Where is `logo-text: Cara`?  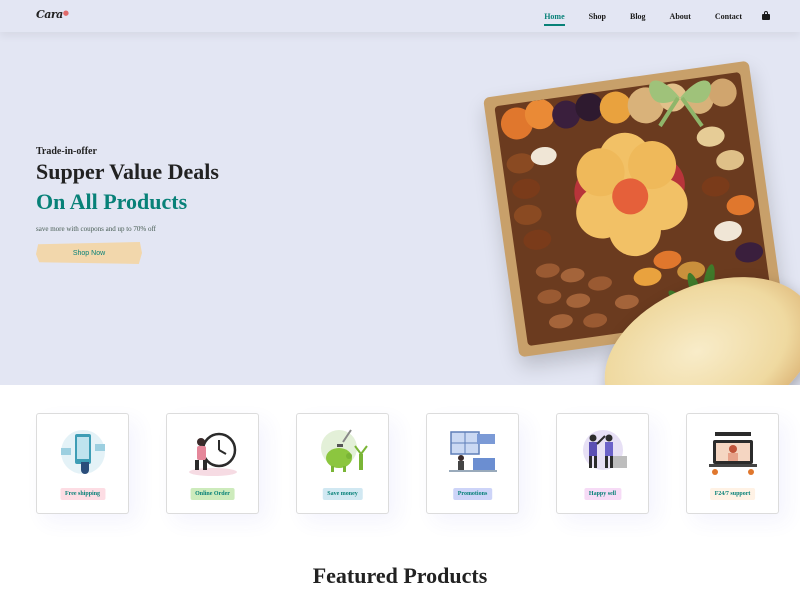
logo-text: Cara is located at coordinates (49, 14).